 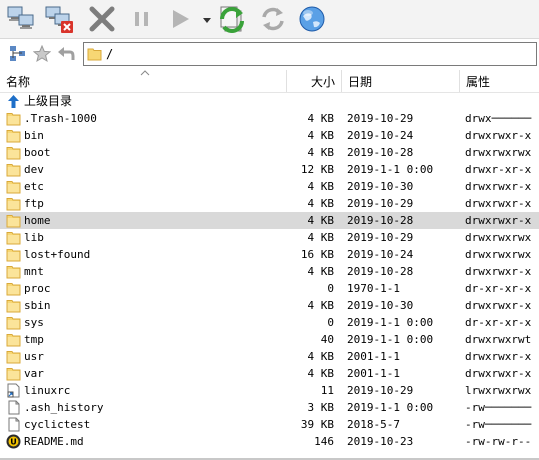 What do you see at coordinates (400, 81) in the screenshot?
I see `column-date: 日期` at bounding box center [400, 81].